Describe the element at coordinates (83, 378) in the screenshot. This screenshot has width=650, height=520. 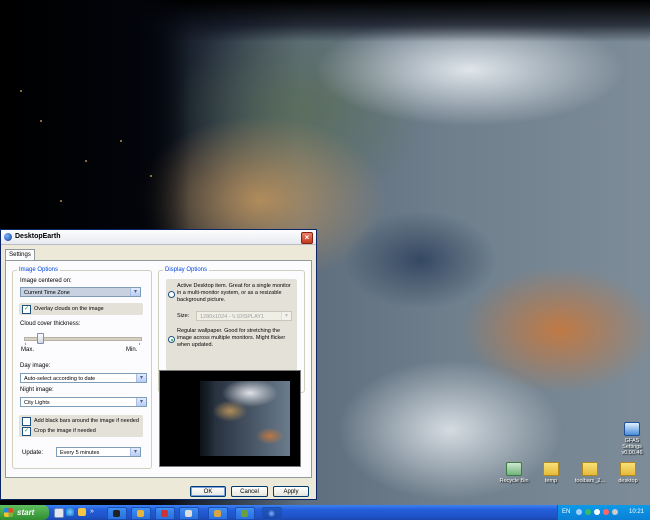
I see `day-image-select: Auto-select according to date ▾` at that location.